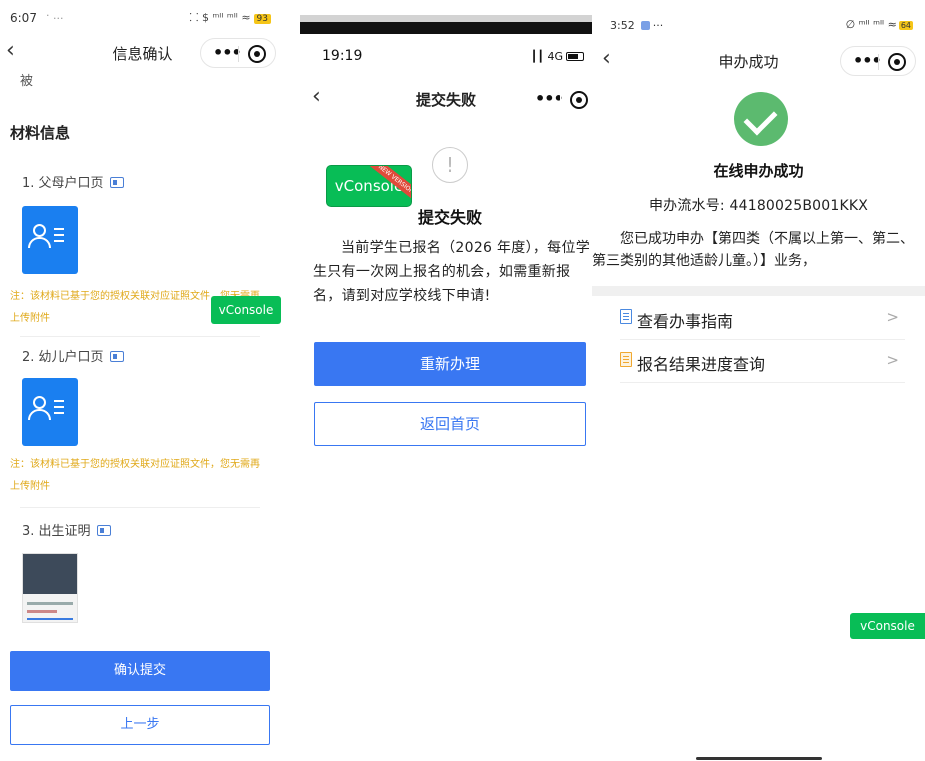 The height and width of the screenshot is (761, 925). Describe the element at coordinates (758, 22) in the screenshot. I see `status-bar: 3:52 ··· ∅ ᵐᴵᴵ ᵐᴵᴵ ≈64` at that location.